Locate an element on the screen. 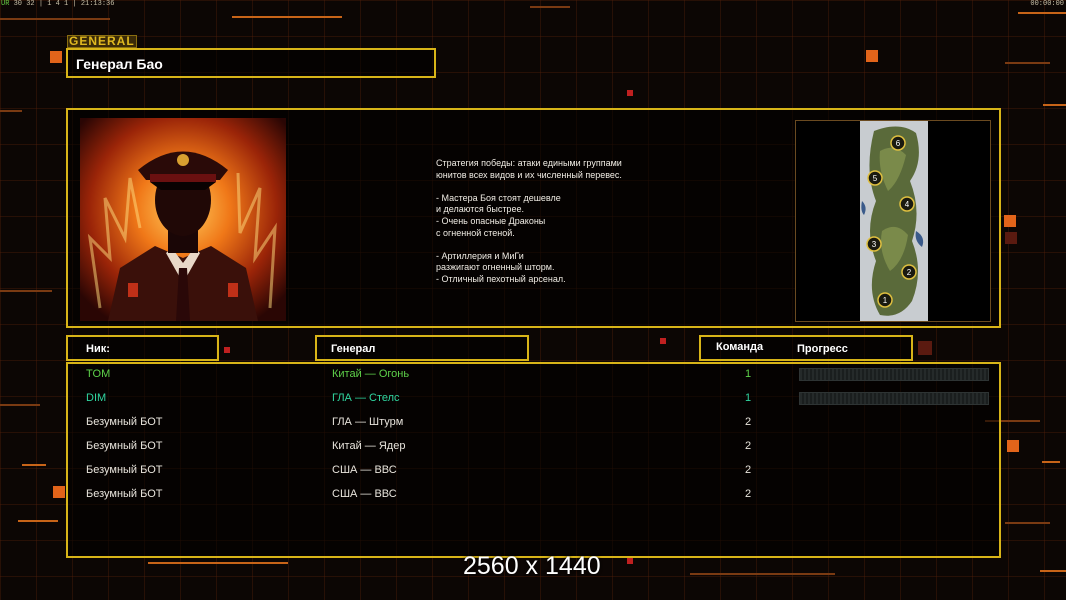  minimap-frame: 6 5 4 3 2 1 is located at coordinates (893, 221).